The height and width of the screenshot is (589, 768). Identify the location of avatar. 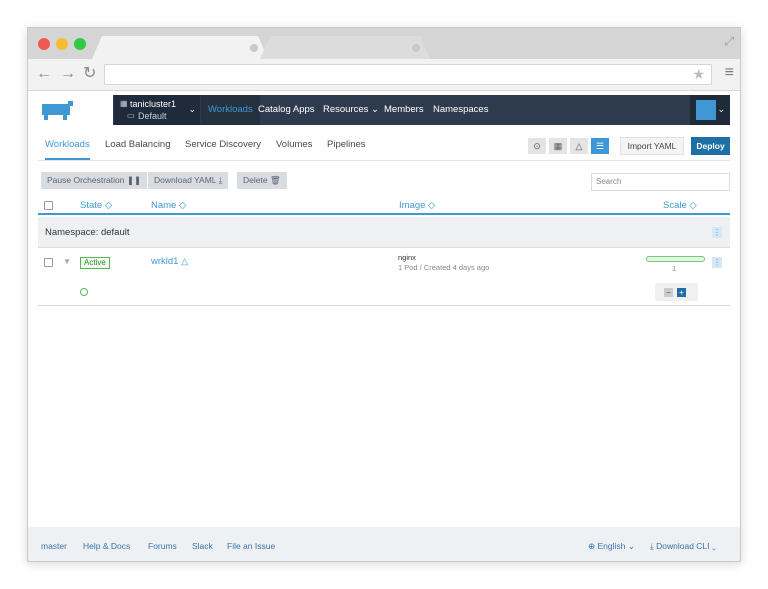
(706, 110).